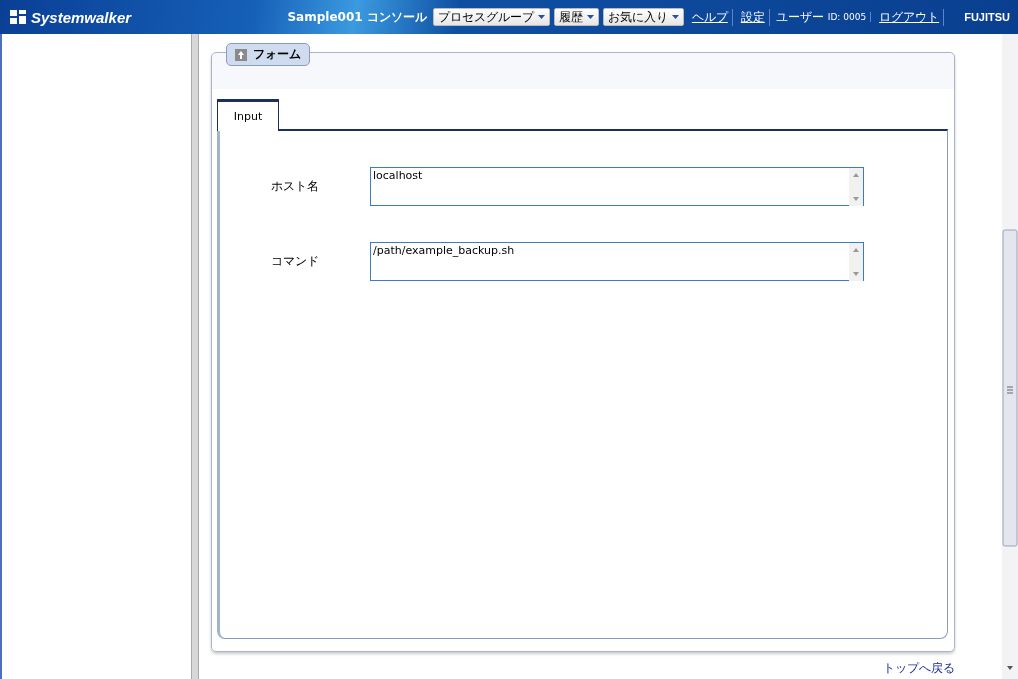  What do you see at coordinates (753, 17) in the screenshot?
I see `header-link: 設定` at bounding box center [753, 17].